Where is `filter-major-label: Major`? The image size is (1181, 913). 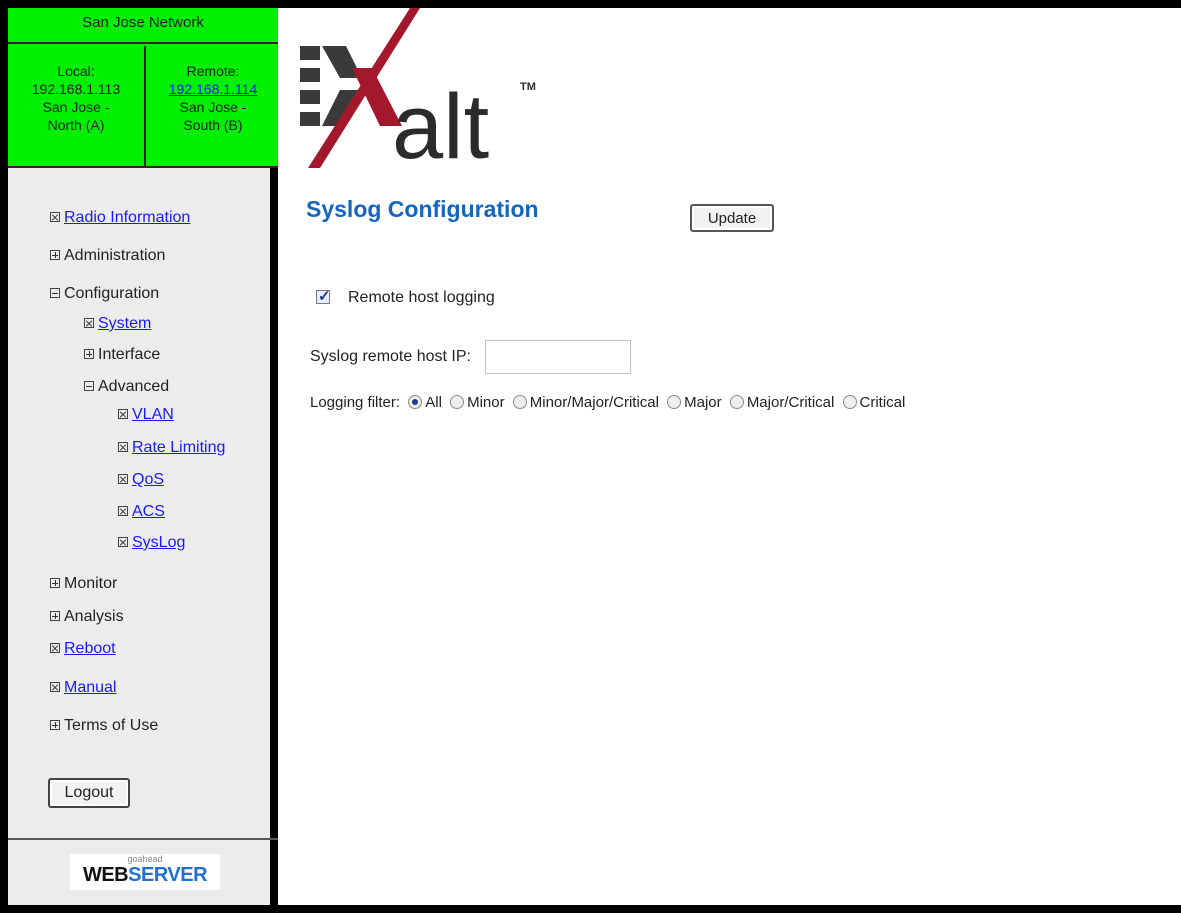
filter-major-label: Major is located at coordinates (703, 402).